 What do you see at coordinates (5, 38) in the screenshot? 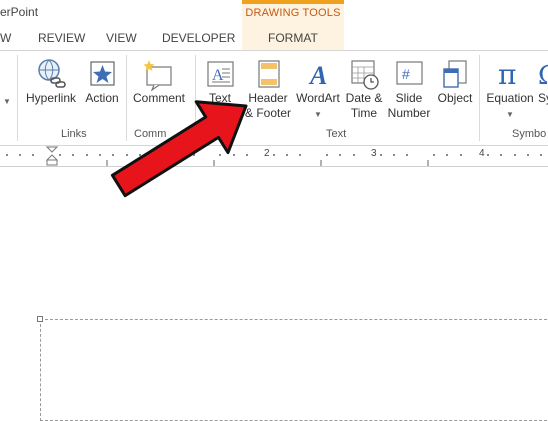
I see `tab-partial: W` at bounding box center [5, 38].